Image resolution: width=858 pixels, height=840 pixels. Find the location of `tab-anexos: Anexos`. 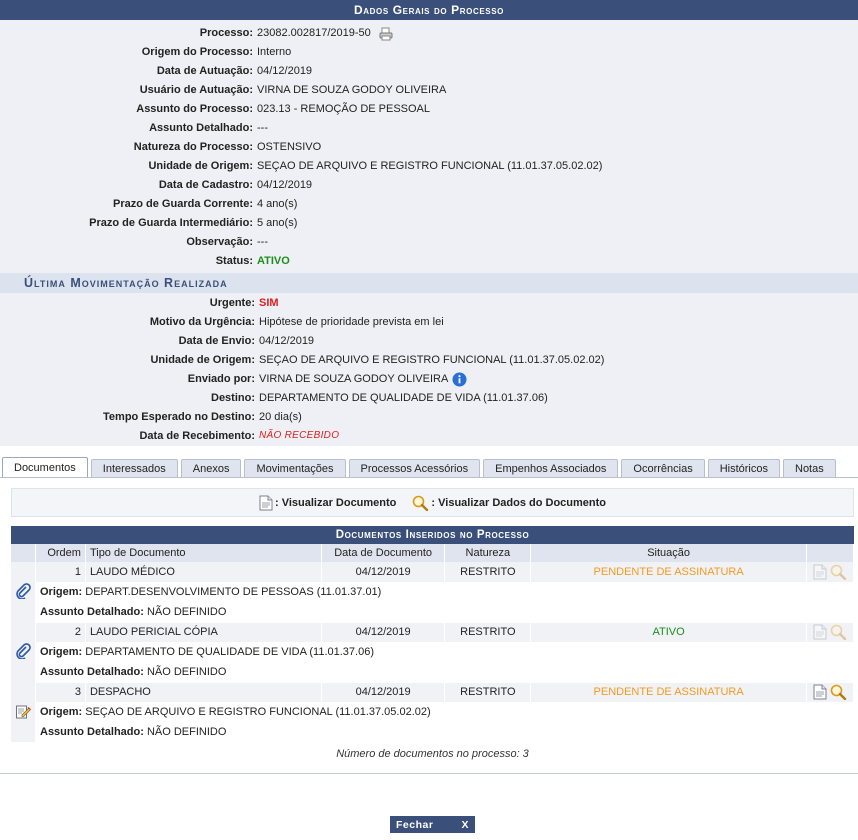

tab-anexos: Anexos is located at coordinates (211, 468).